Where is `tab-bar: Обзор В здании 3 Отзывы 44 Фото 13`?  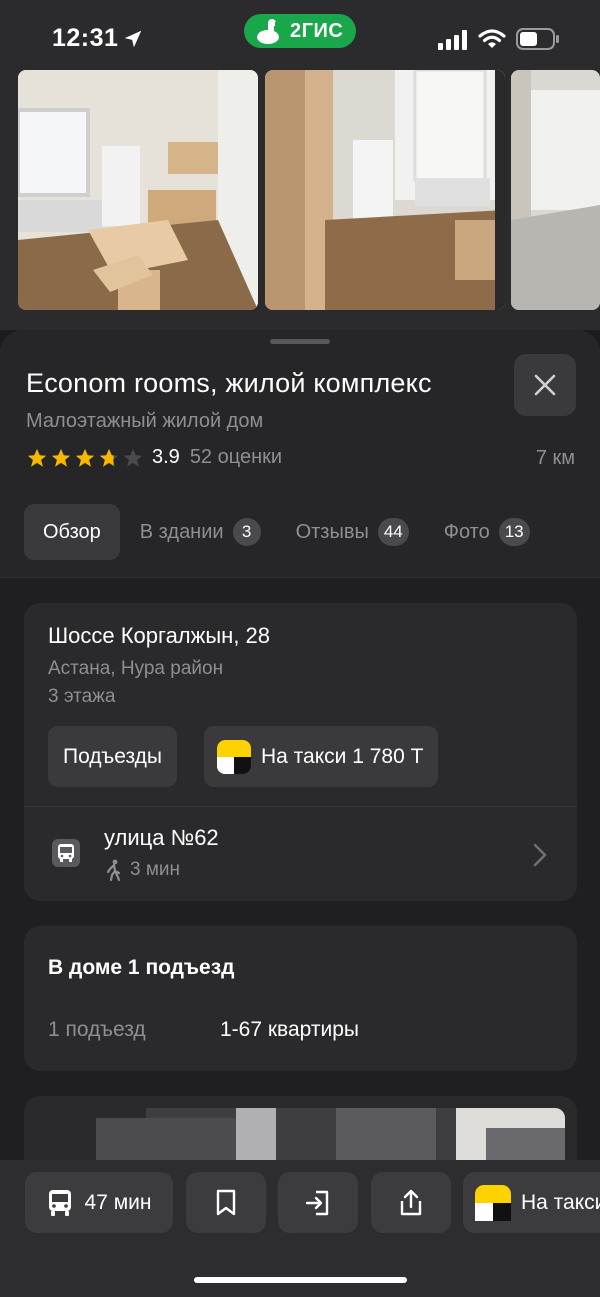
tab-bar: Обзор В здании 3 Отзывы 44 Фото 13 is located at coordinates (294, 532).